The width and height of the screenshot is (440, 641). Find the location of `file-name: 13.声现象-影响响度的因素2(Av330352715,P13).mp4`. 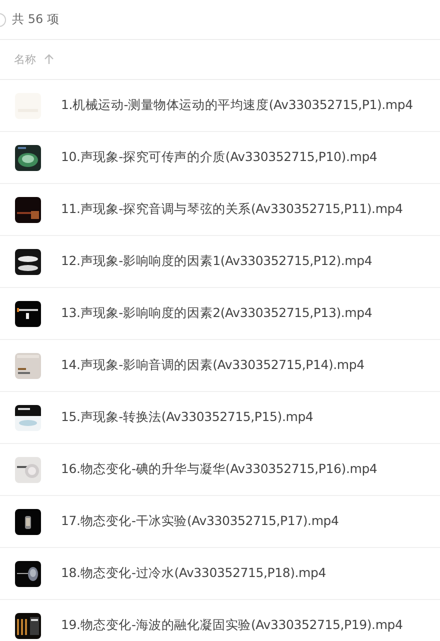

file-name: 13.声现象-影响响度的因素2(Av330352715,P13).mp4 is located at coordinates (216, 313).